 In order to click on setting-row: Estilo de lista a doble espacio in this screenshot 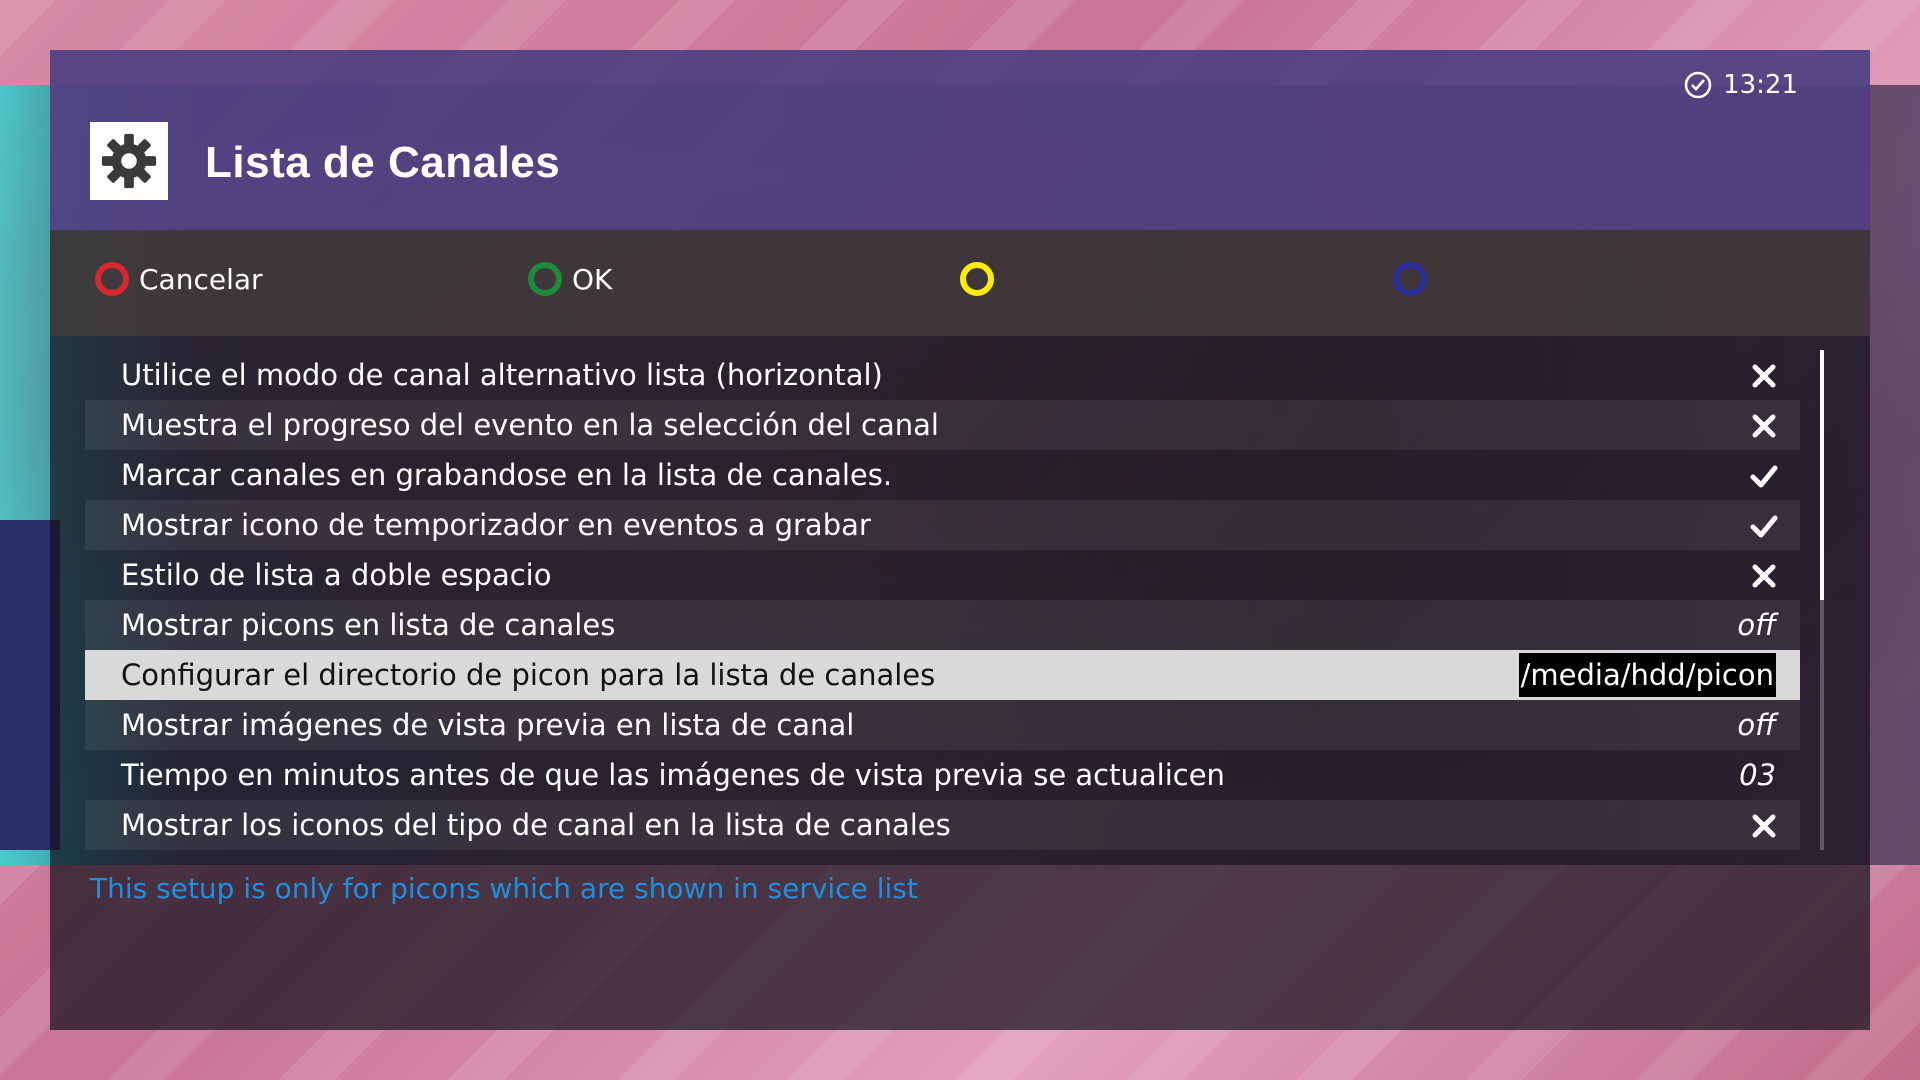, I will do `click(942, 575)`.